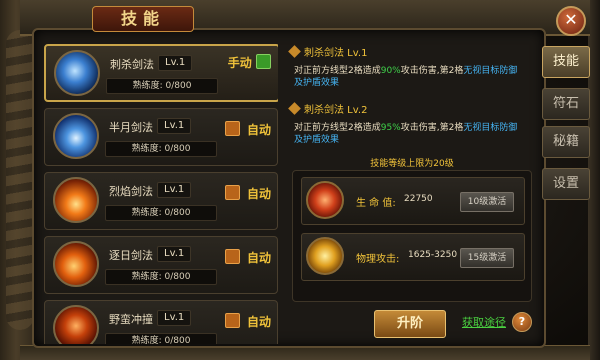 The image size is (600, 360). I want to click on half-moon-slash-icon, so click(76, 136).